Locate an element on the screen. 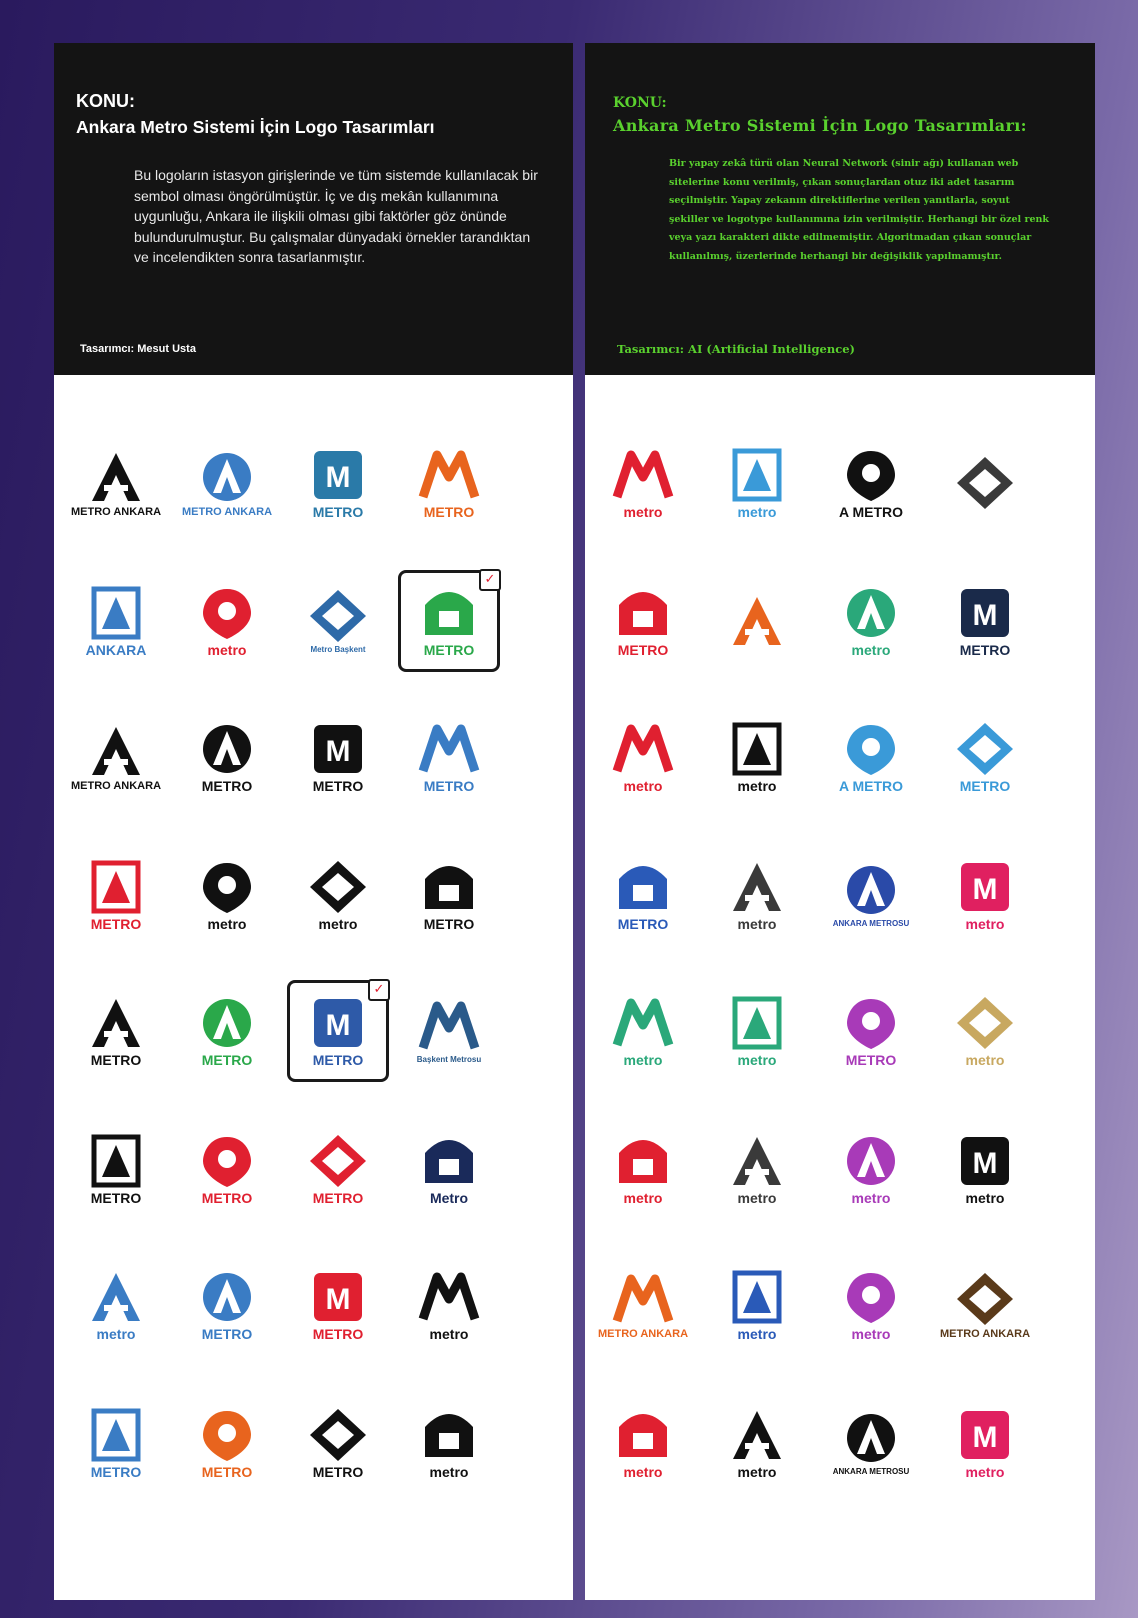  selected-logo-frame: ✓ METRO is located at coordinates (449, 620).